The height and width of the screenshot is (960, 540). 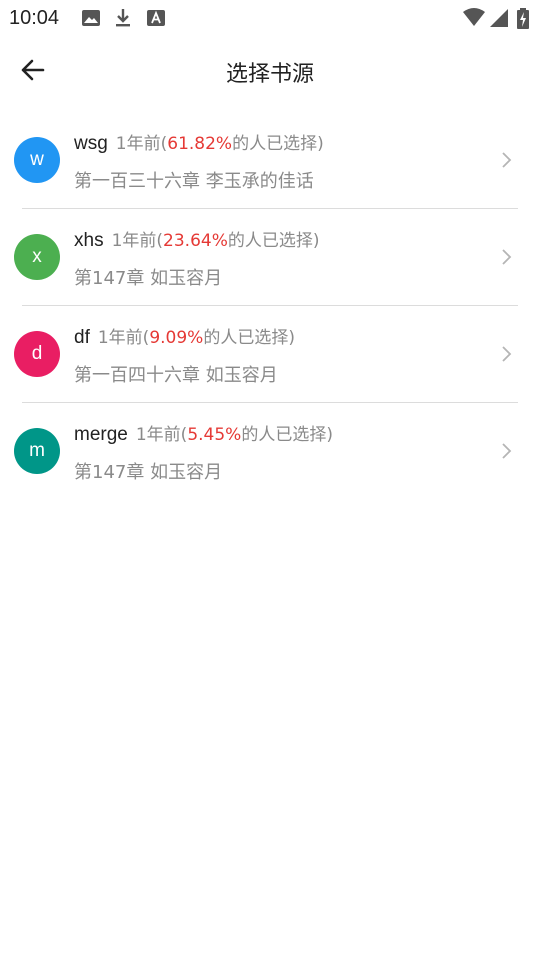 What do you see at coordinates (82, 337) in the screenshot?
I see `source-name: df` at bounding box center [82, 337].